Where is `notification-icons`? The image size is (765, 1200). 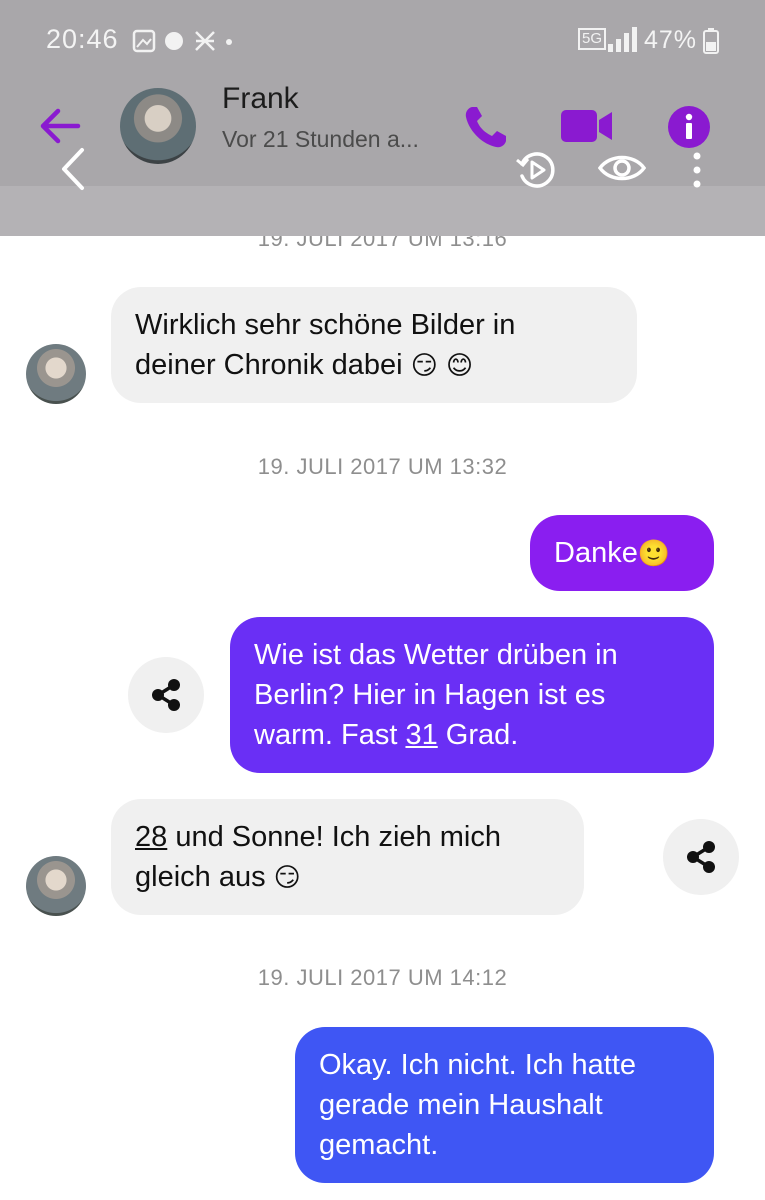
notification-icons is located at coordinates (182, 41).